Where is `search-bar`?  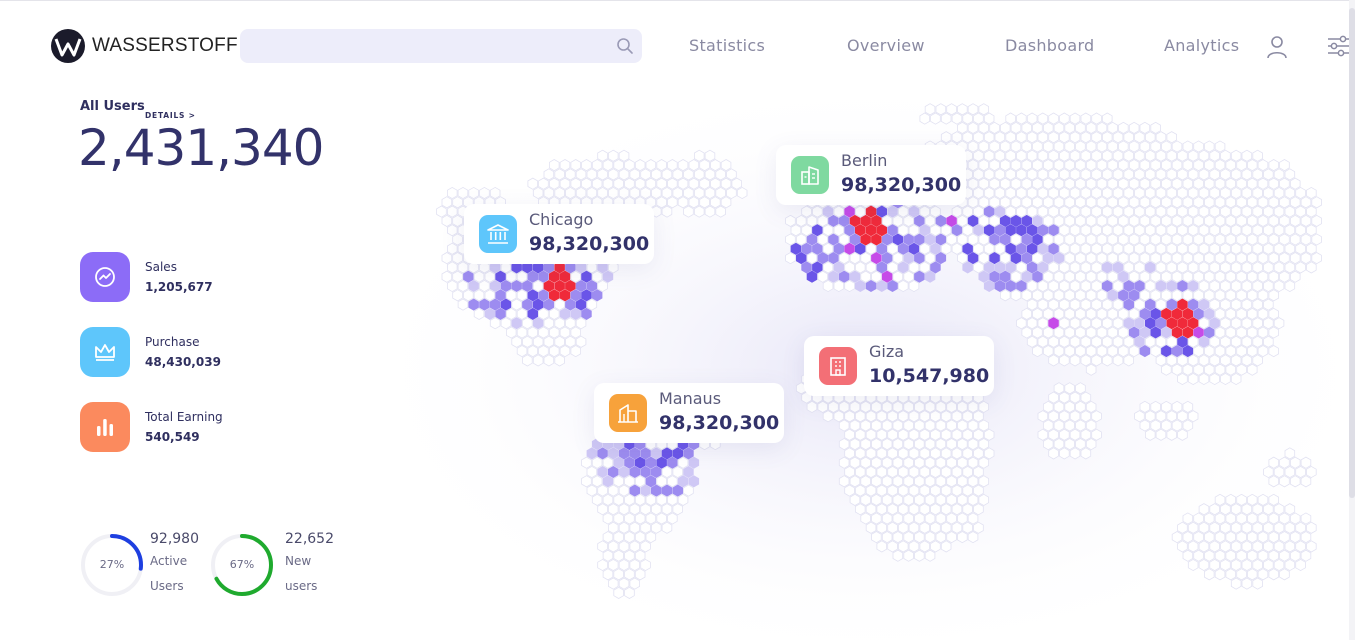
search-bar is located at coordinates (441, 46).